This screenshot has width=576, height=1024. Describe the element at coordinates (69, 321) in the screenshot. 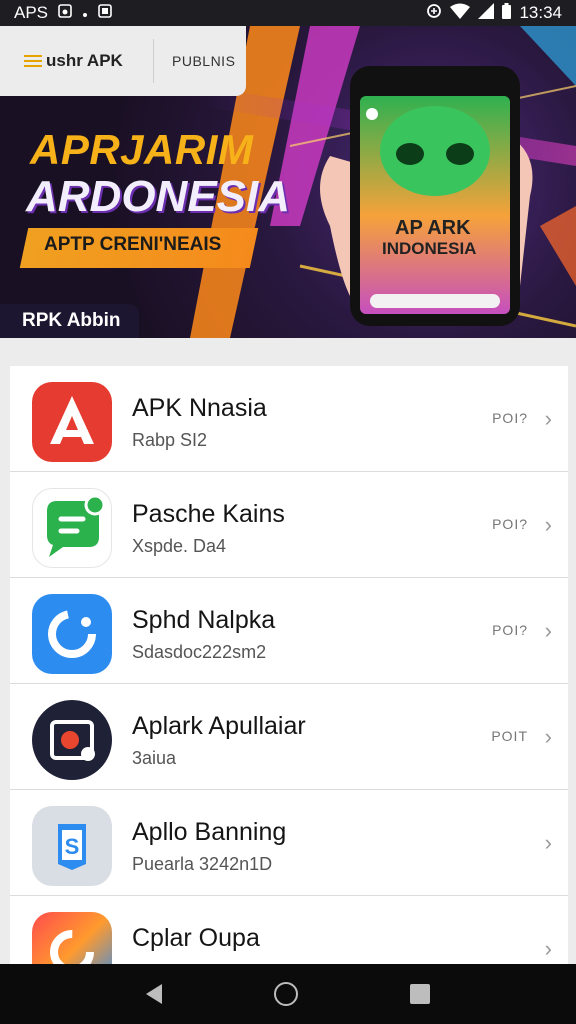

I see `banner-corner-label: RPK Abbin` at that location.